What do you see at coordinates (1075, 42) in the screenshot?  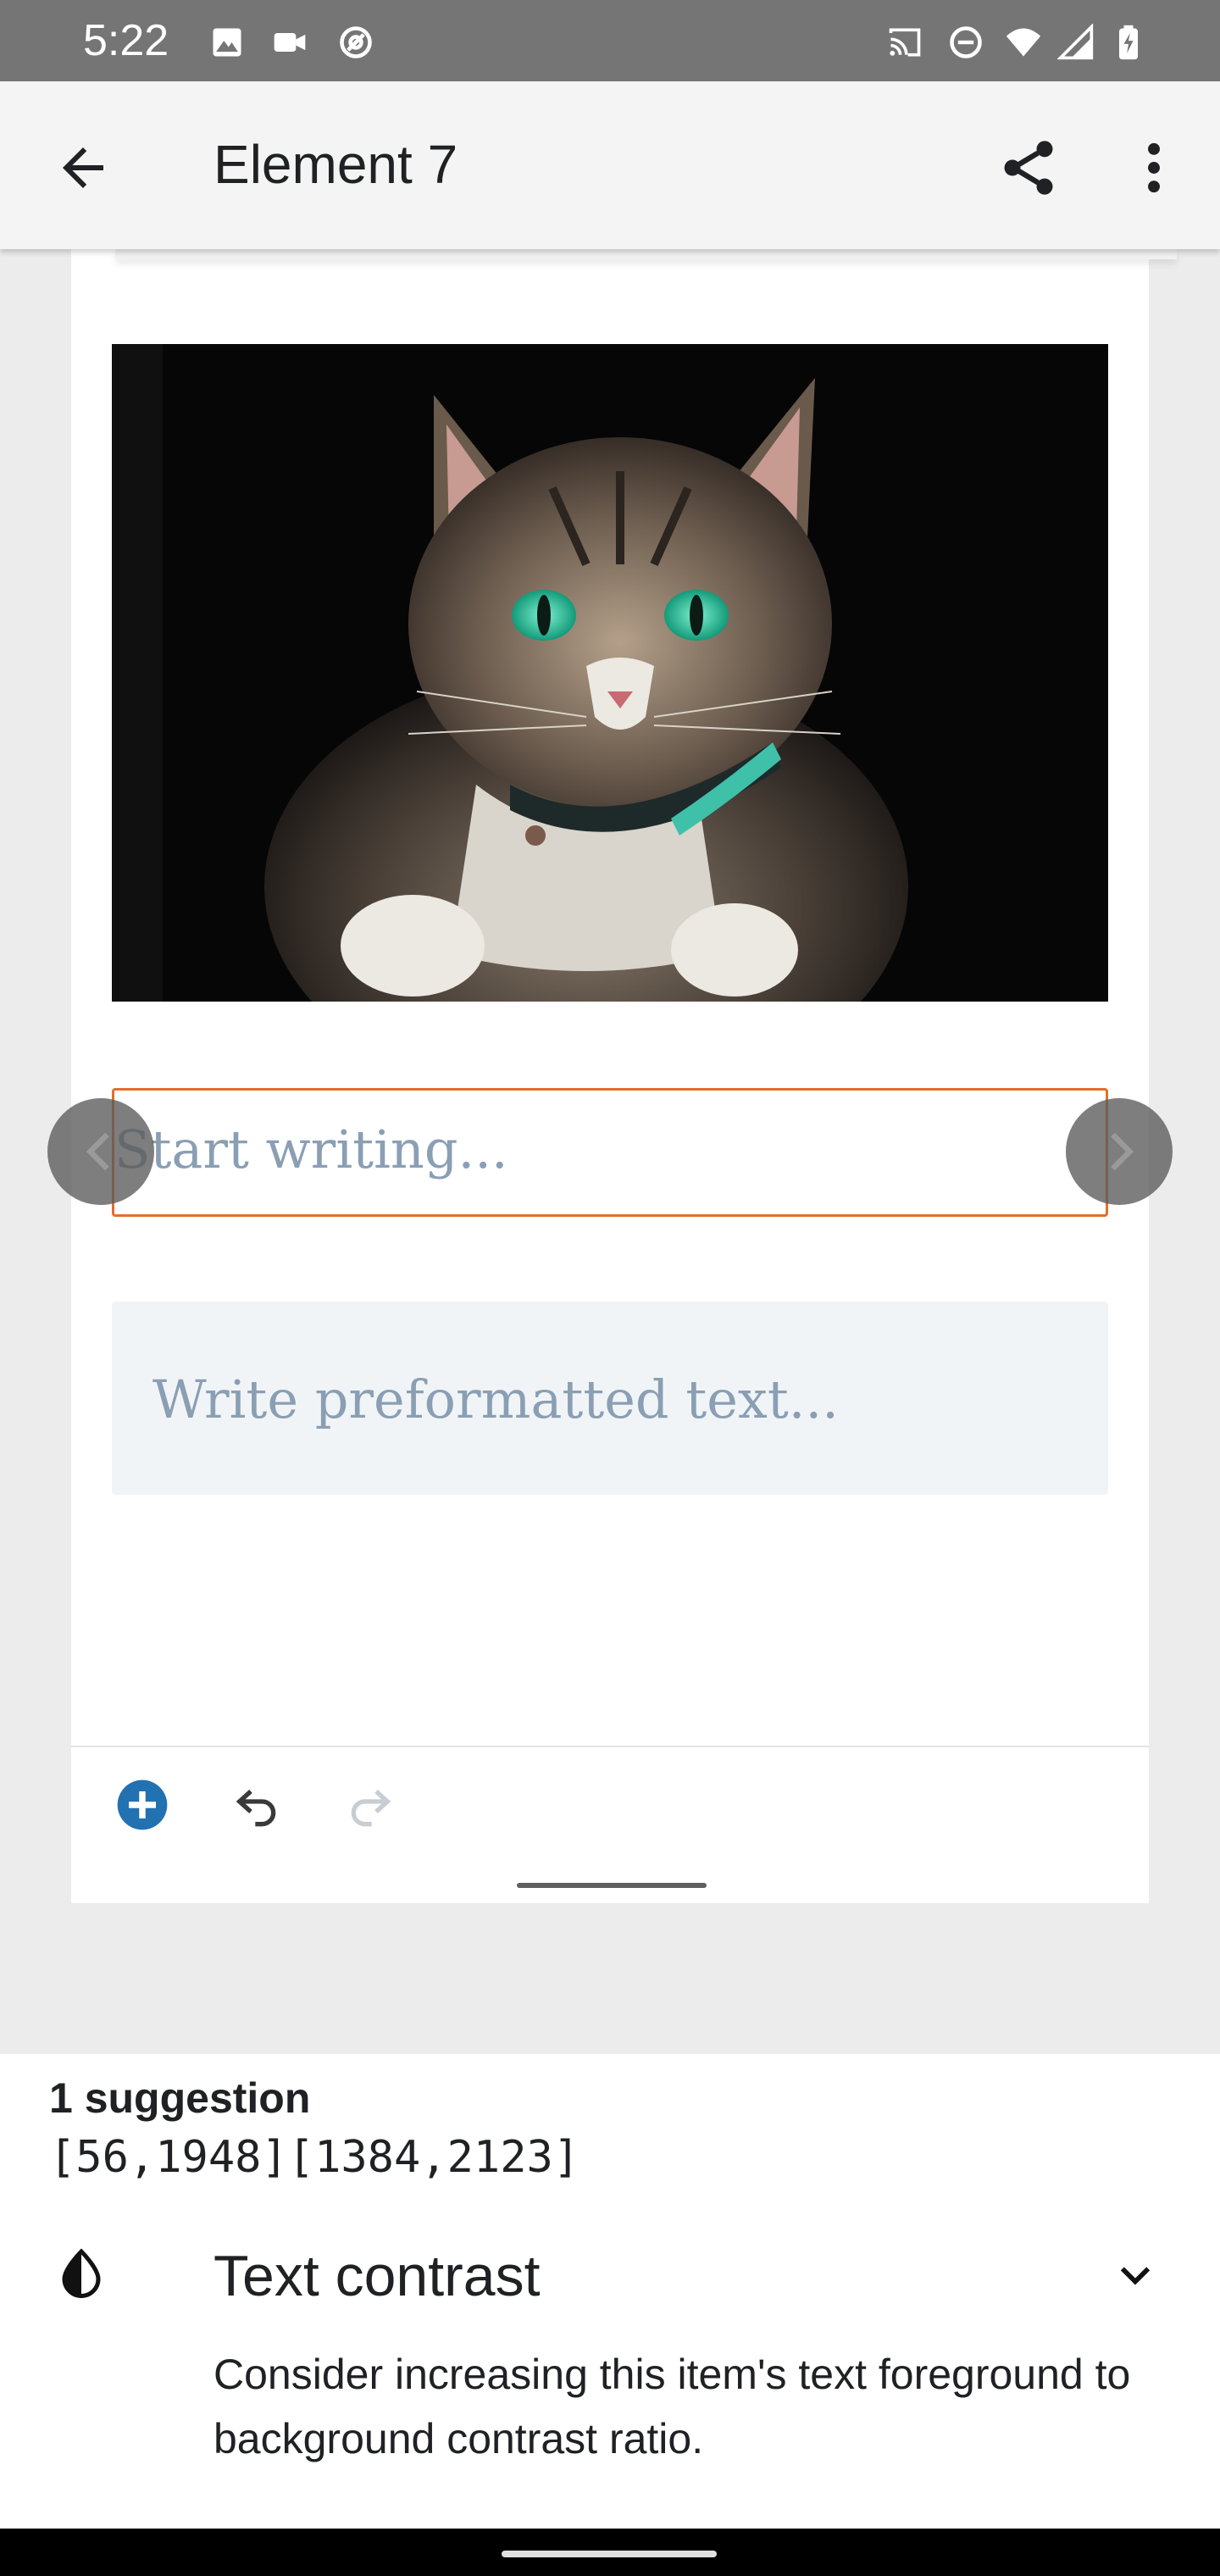 I see `cell-signal-icon` at bounding box center [1075, 42].